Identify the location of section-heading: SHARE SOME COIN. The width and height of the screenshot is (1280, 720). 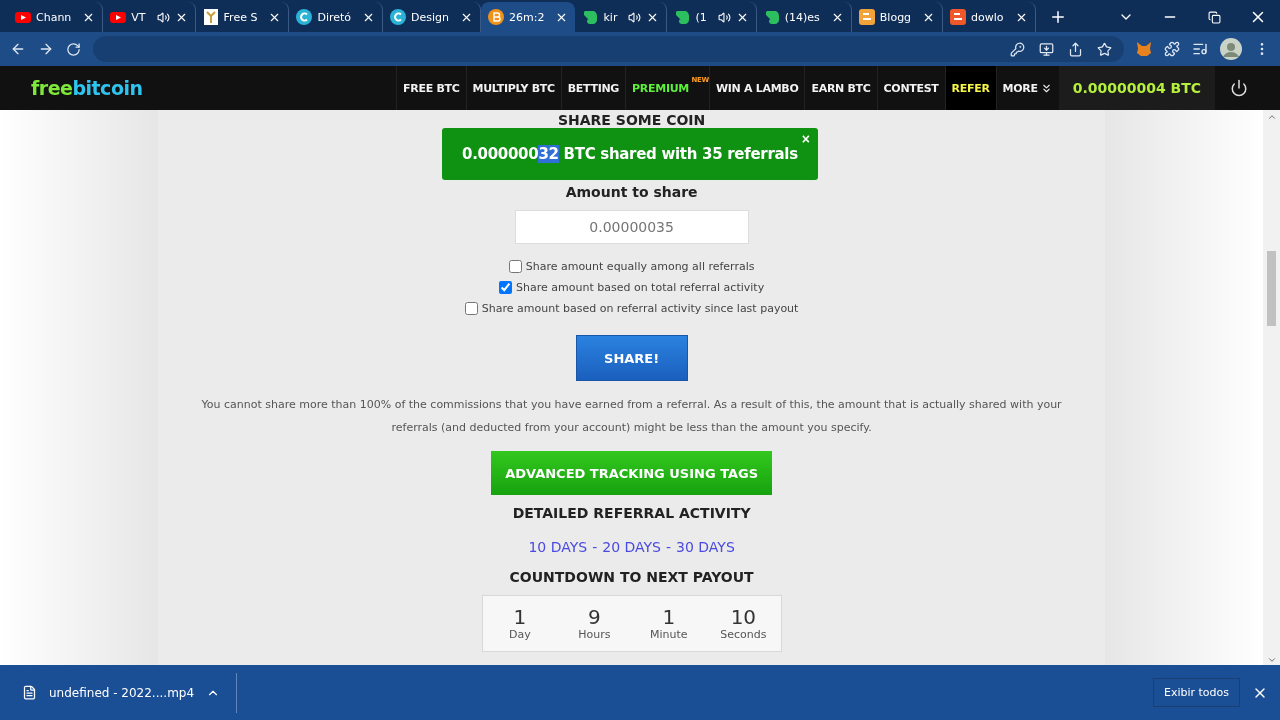
(631, 120).